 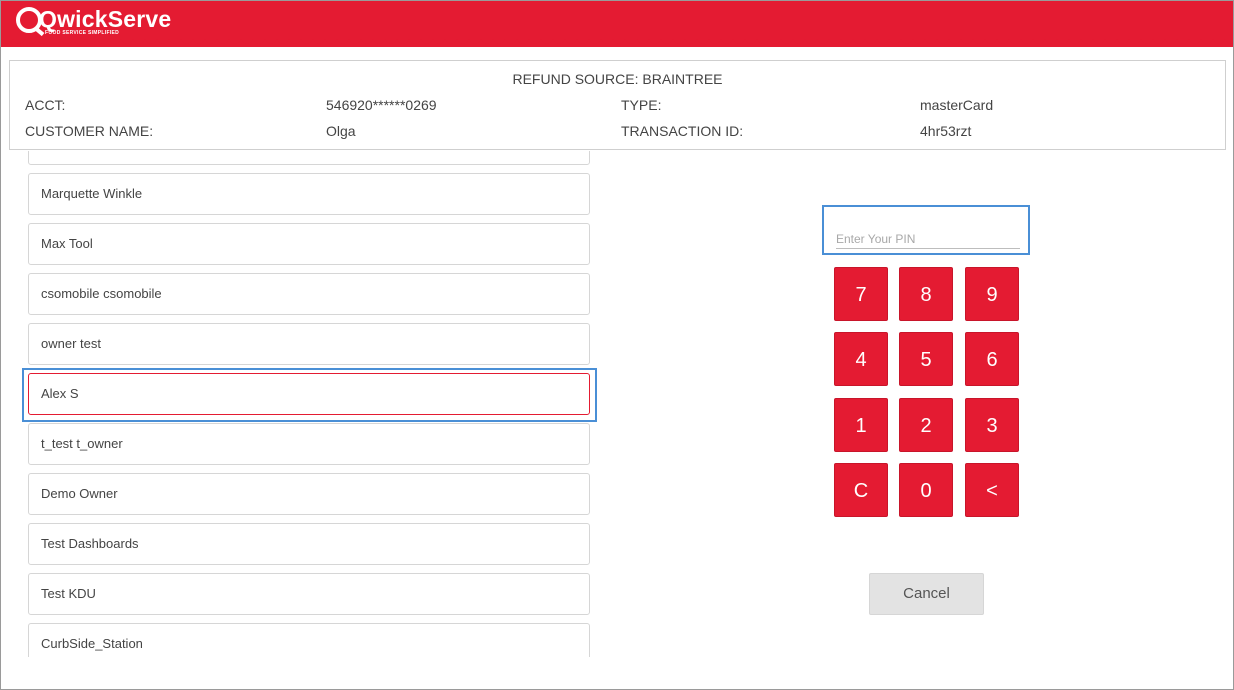 What do you see at coordinates (992, 294) in the screenshot?
I see `key-9: 9` at bounding box center [992, 294].